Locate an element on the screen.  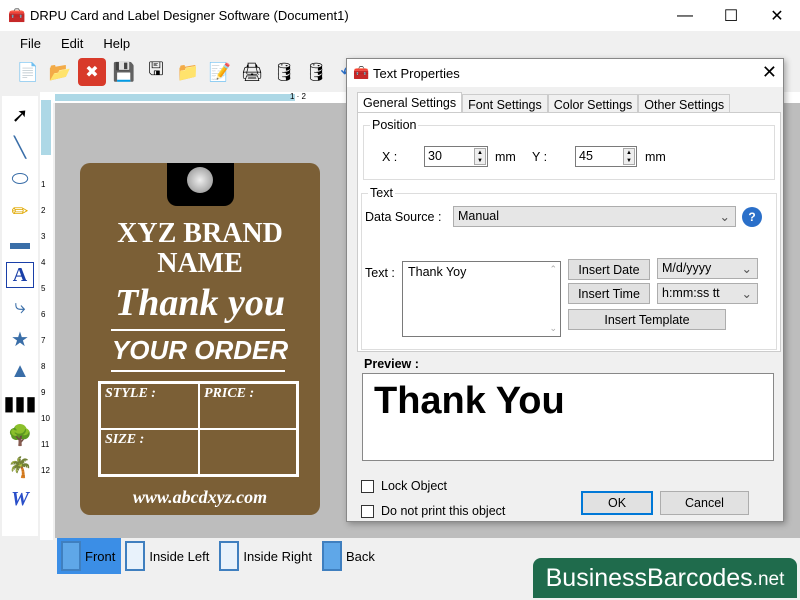
database-add-icon: 🛢 is located at coordinates (284, 72).